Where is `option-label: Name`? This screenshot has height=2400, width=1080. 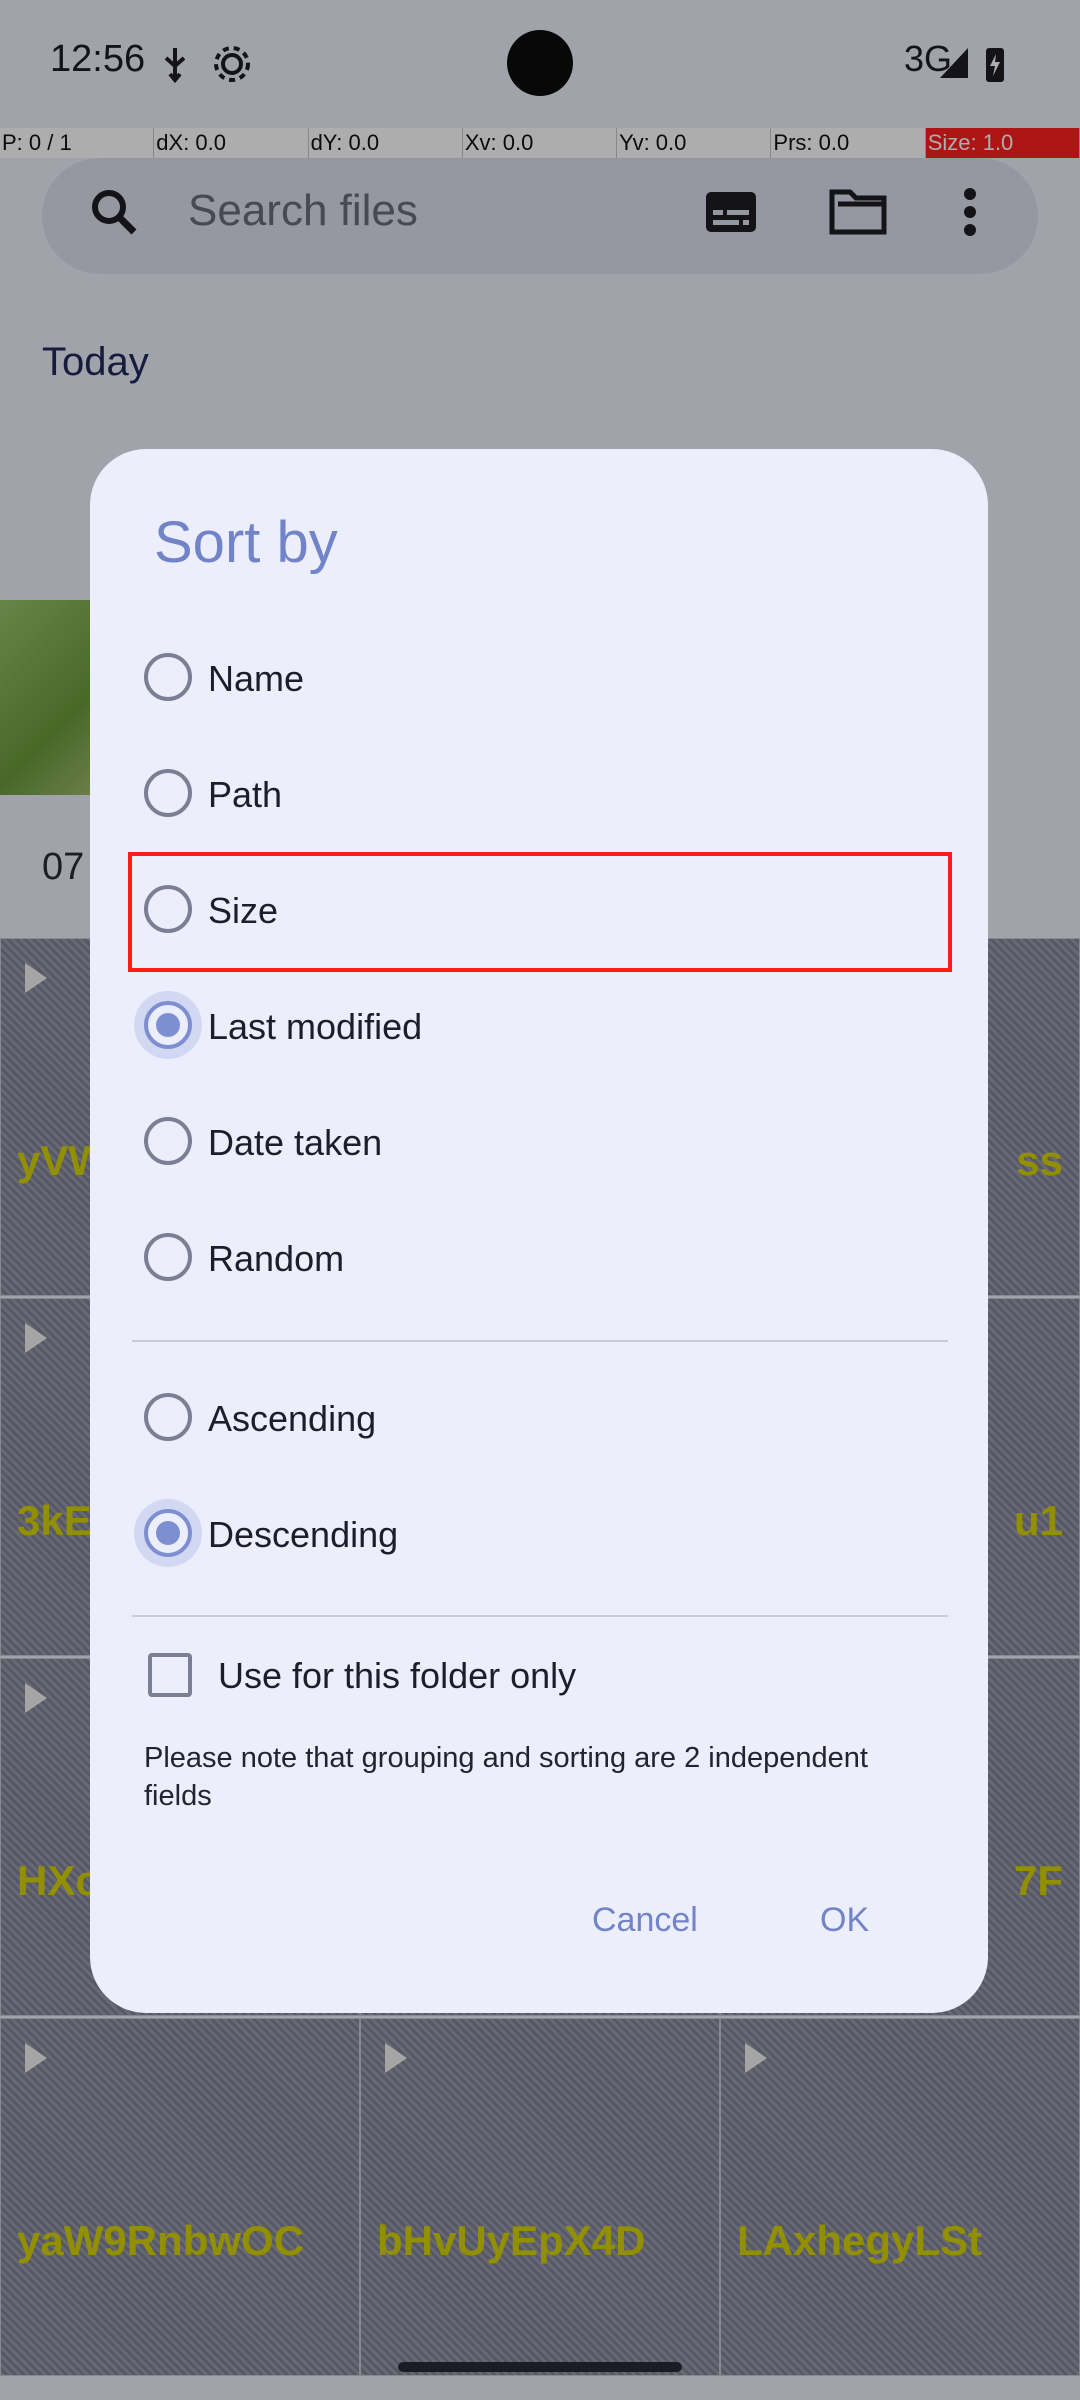
option-label: Name is located at coordinates (256, 678).